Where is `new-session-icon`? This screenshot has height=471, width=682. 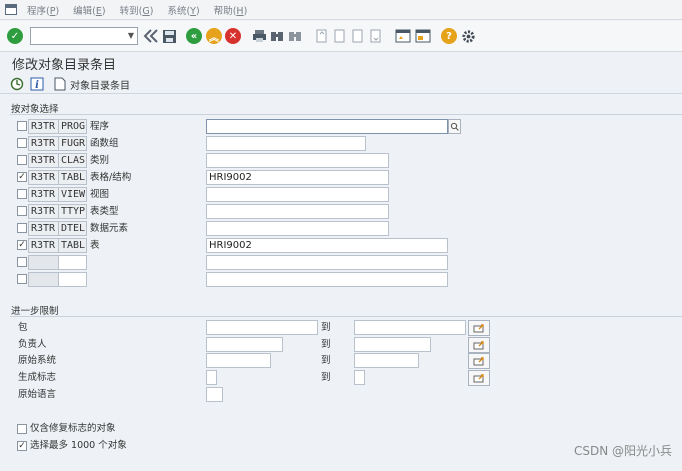 new-session-icon is located at coordinates (403, 36).